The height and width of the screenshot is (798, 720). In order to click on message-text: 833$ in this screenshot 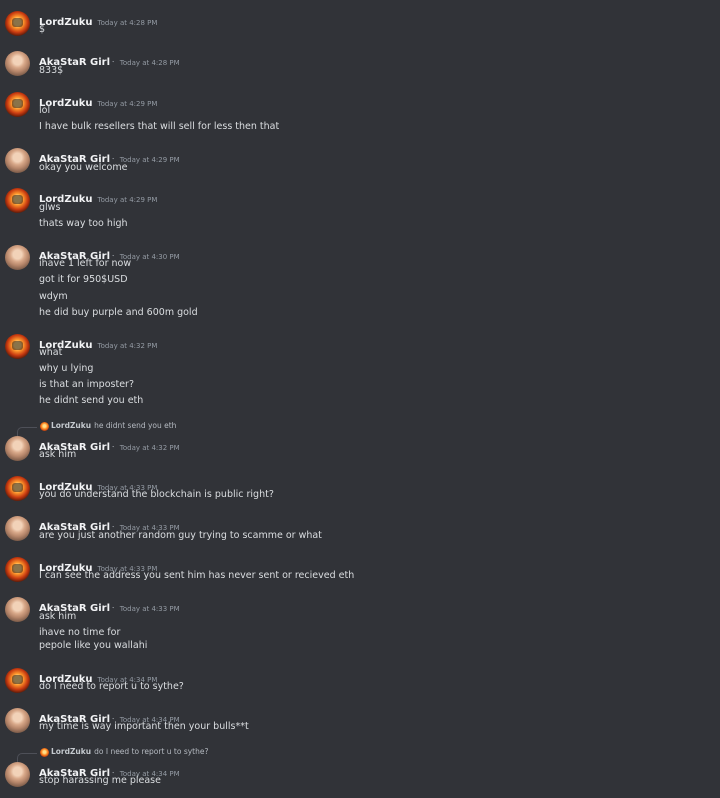, I will do `click(51, 70)`.